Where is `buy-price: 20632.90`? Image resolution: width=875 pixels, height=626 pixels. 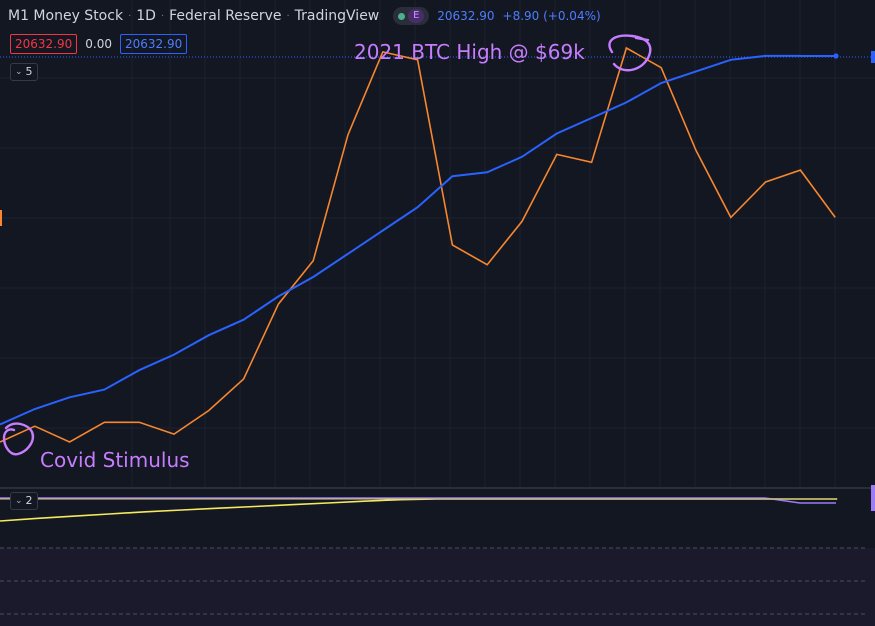
buy-price: 20632.90 is located at coordinates (153, 44).